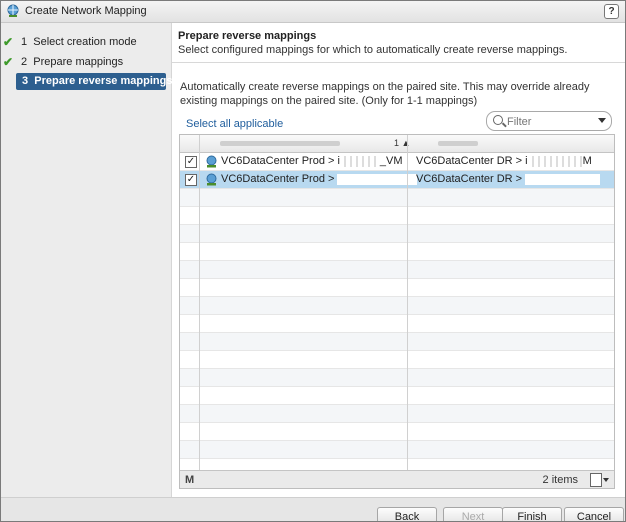 The width and height of the screenshot is (626, 522). Describe the element at coordinates (85, 42) in the screenshot. I see `step-label: Select creation mode` at that location.